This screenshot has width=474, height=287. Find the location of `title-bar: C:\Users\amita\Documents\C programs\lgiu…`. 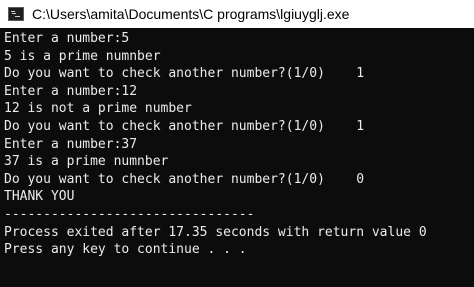

title-bar: C:\Users\amita\Documents\C programs\lgiu… is located at coordinates (237, 14).